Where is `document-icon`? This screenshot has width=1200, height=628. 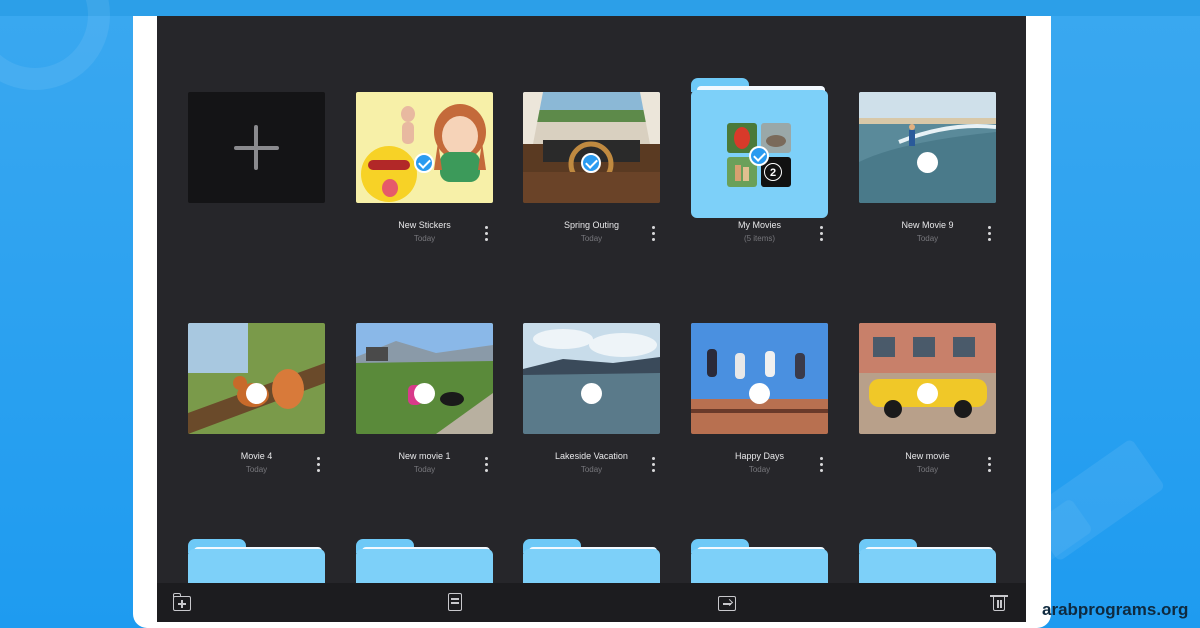 document-icon is located at coordinates (456, 603).